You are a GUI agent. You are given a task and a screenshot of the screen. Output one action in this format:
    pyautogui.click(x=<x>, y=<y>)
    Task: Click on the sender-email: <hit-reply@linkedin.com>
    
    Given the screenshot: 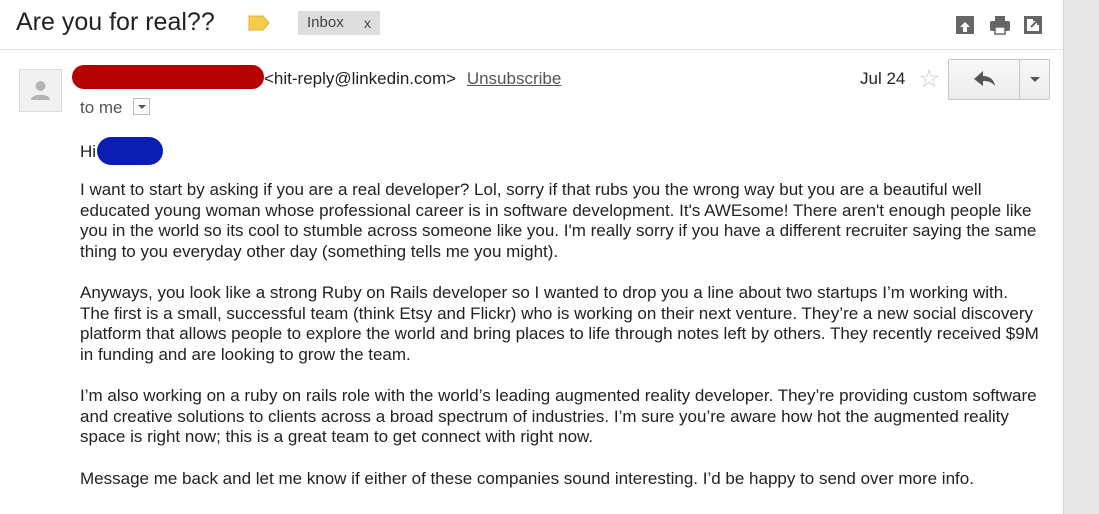 What is the action you would take?
    pyautogui.click(x=360, y=78)
    